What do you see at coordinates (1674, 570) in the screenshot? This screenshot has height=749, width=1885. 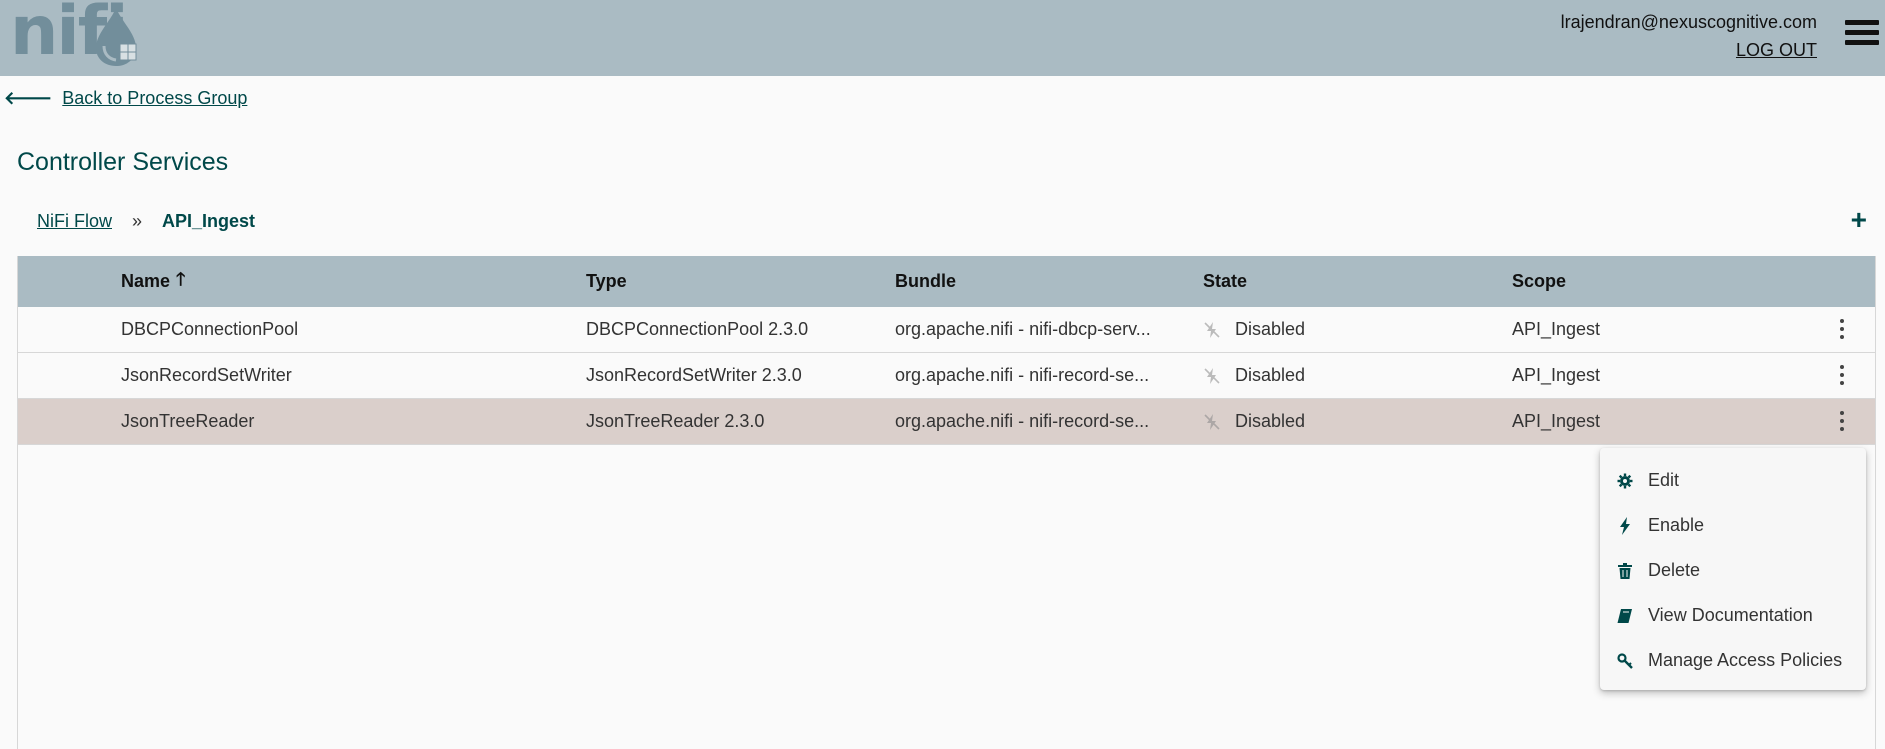 I see `menu-item-label: Delete` at bounding box center [1674, 570].